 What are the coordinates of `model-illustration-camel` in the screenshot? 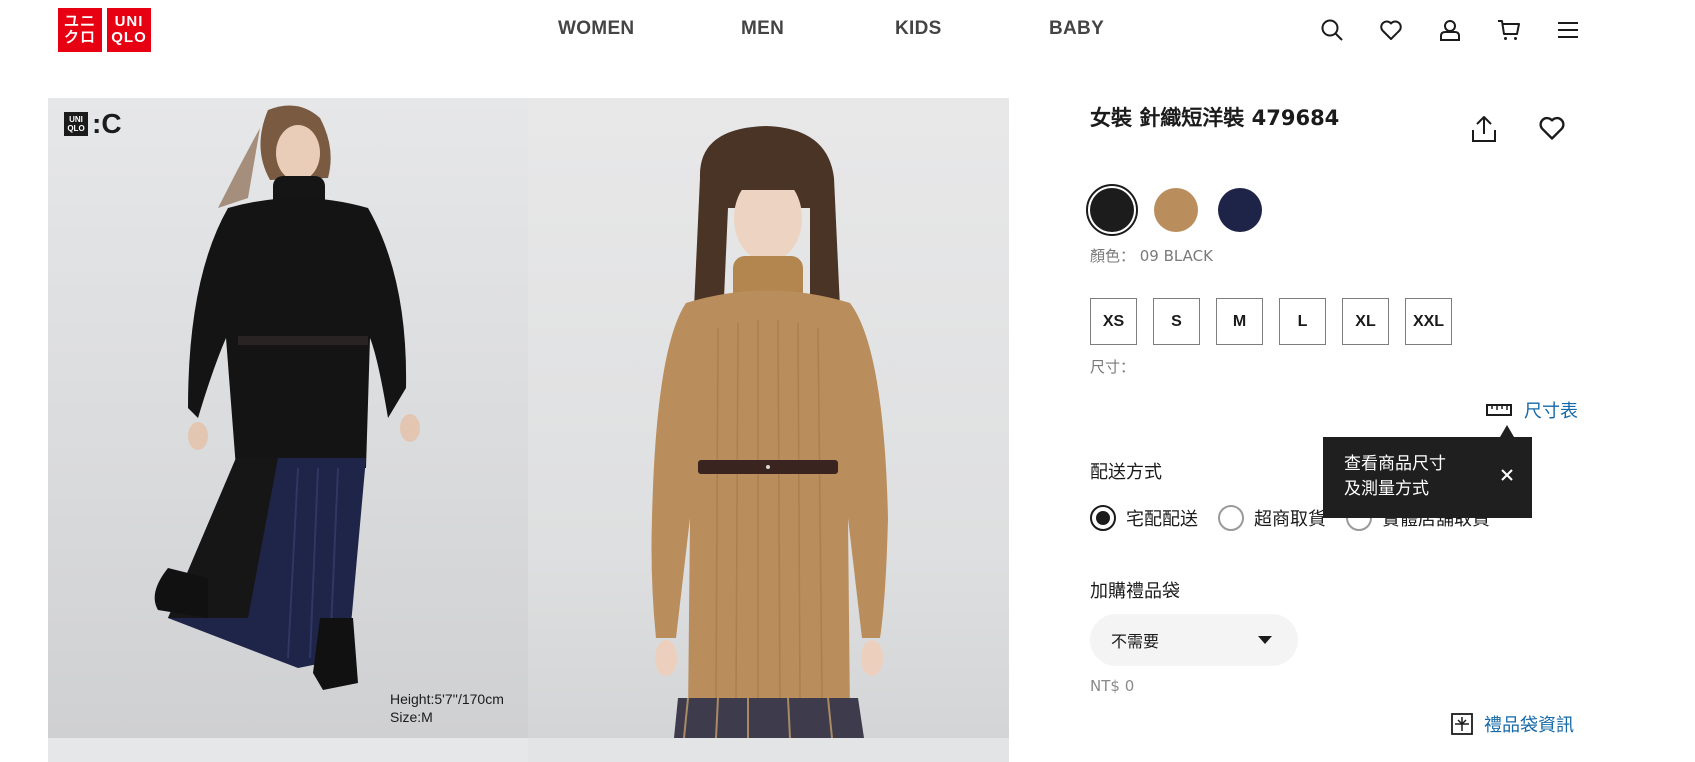 It's located at (769, 432).